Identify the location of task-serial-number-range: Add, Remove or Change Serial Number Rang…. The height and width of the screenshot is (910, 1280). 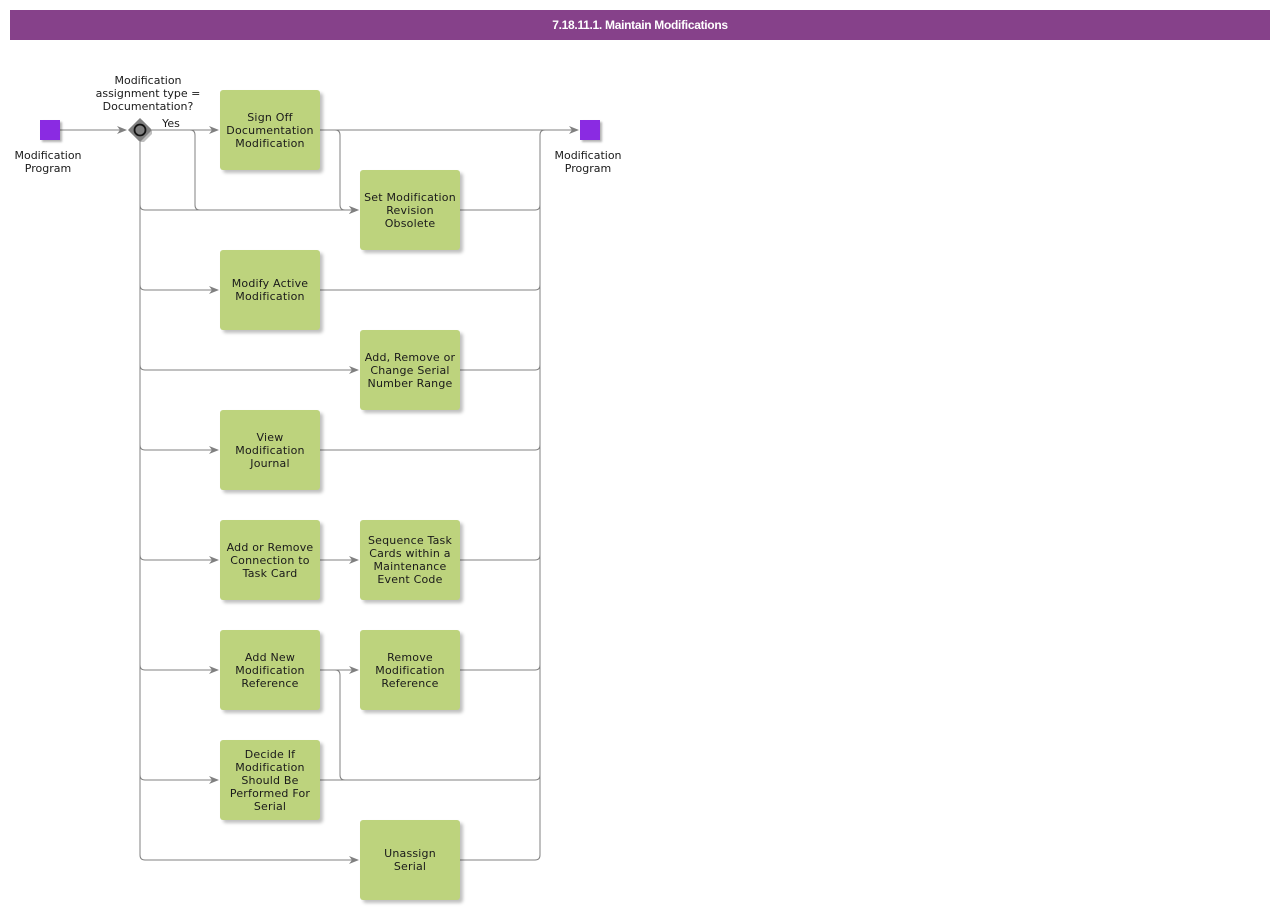
(410, 370).